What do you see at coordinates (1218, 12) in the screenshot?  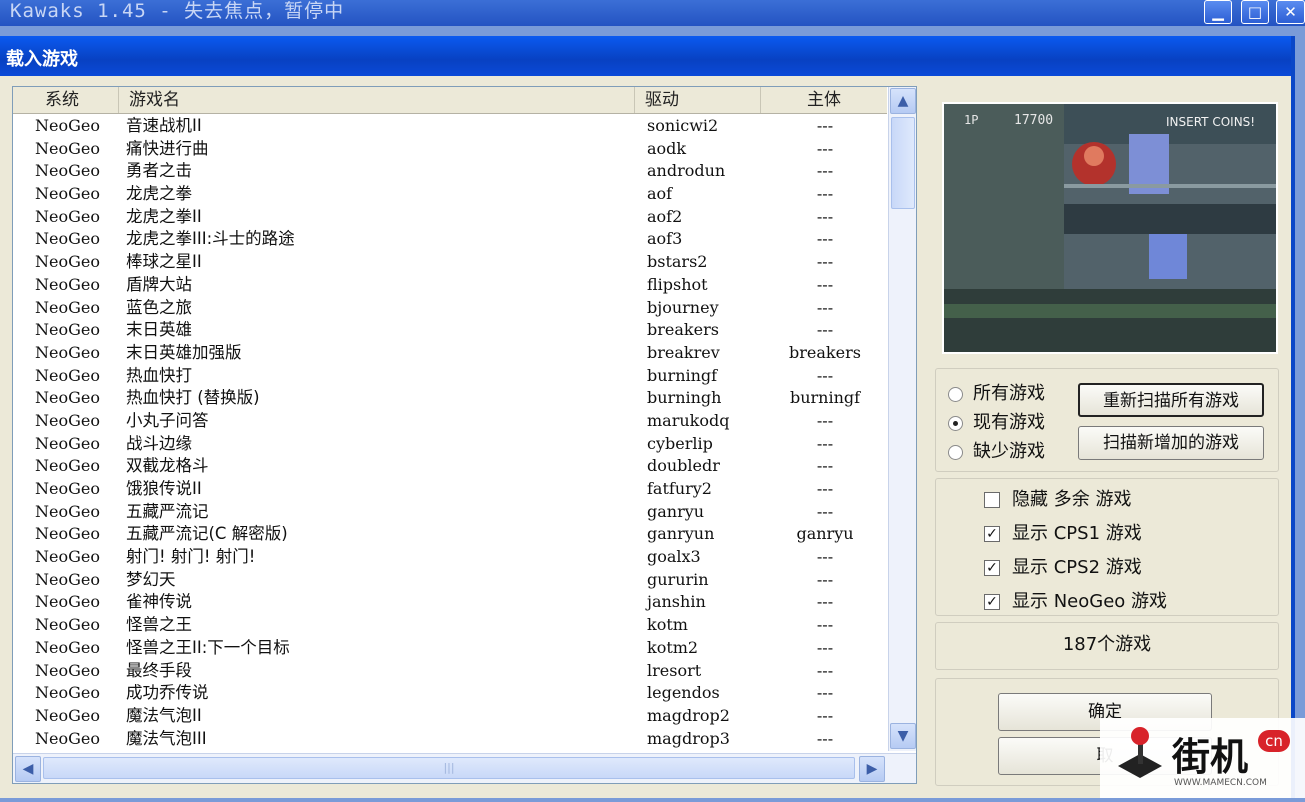 I see `minimize-button: ▁` at bounding box center [1218, 12].